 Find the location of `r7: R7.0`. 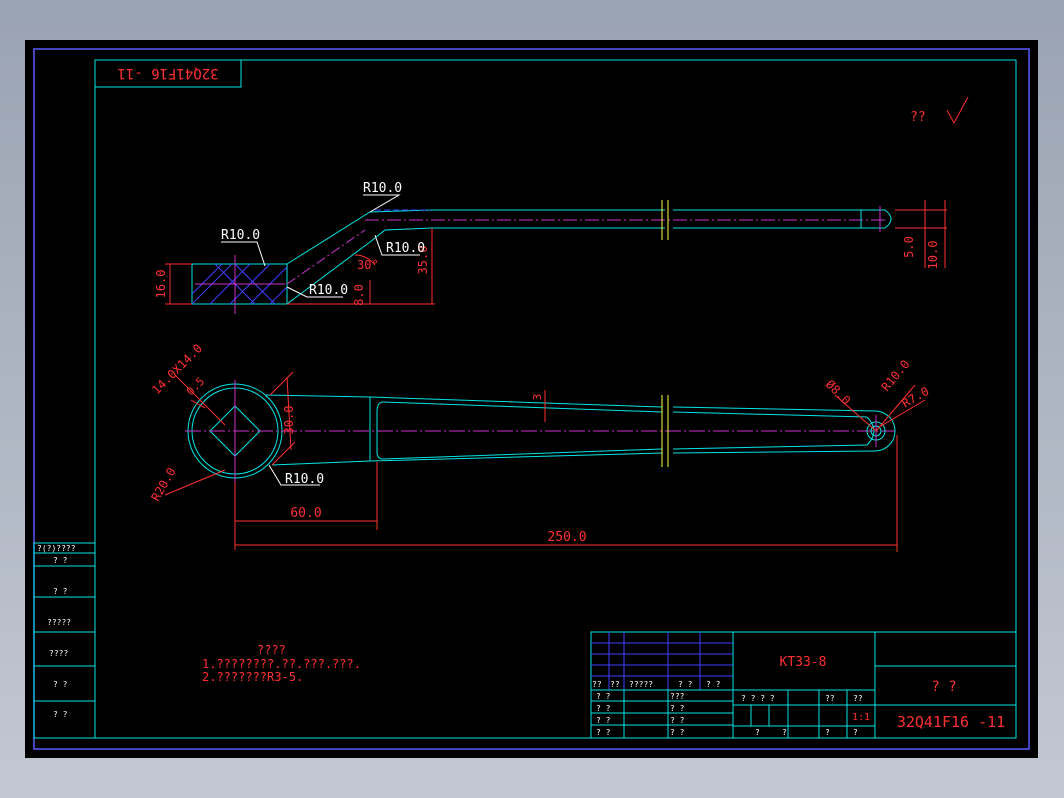

r7: R7.0 is located at coordinates (916, 397).